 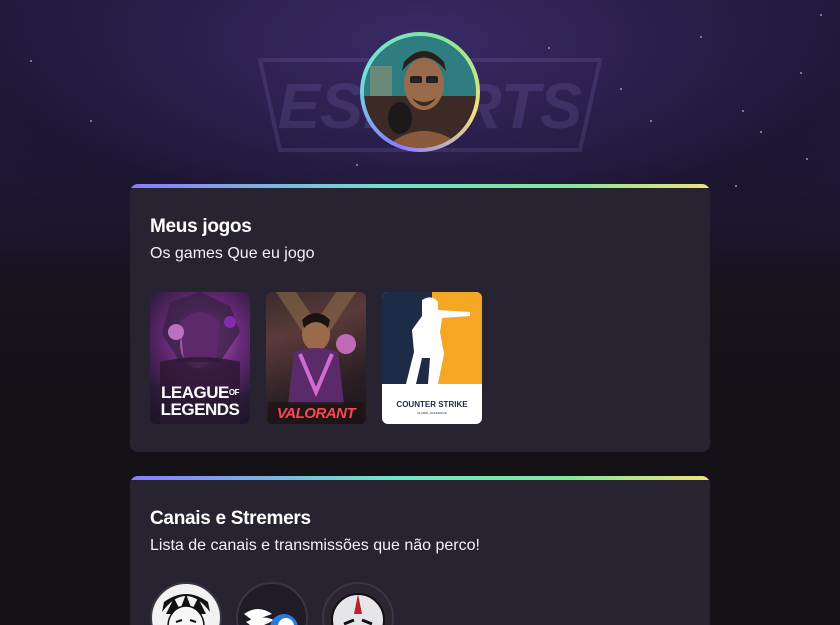 I want to click on cs-logo: COUNTER STRIKE, so click(x=432, y=404).